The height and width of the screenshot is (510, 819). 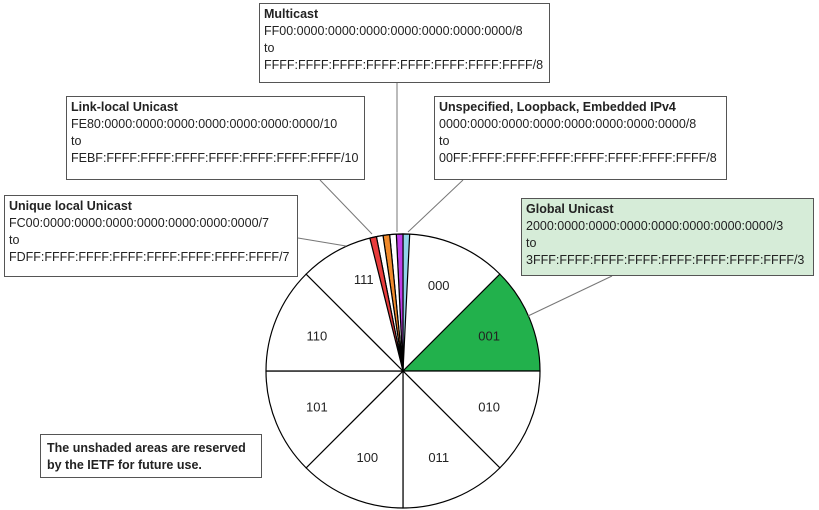 What do you see at coordinates (439, 285) in the screenshot?
I see `pie-label-000: 000` at bounding box center [439, 285].